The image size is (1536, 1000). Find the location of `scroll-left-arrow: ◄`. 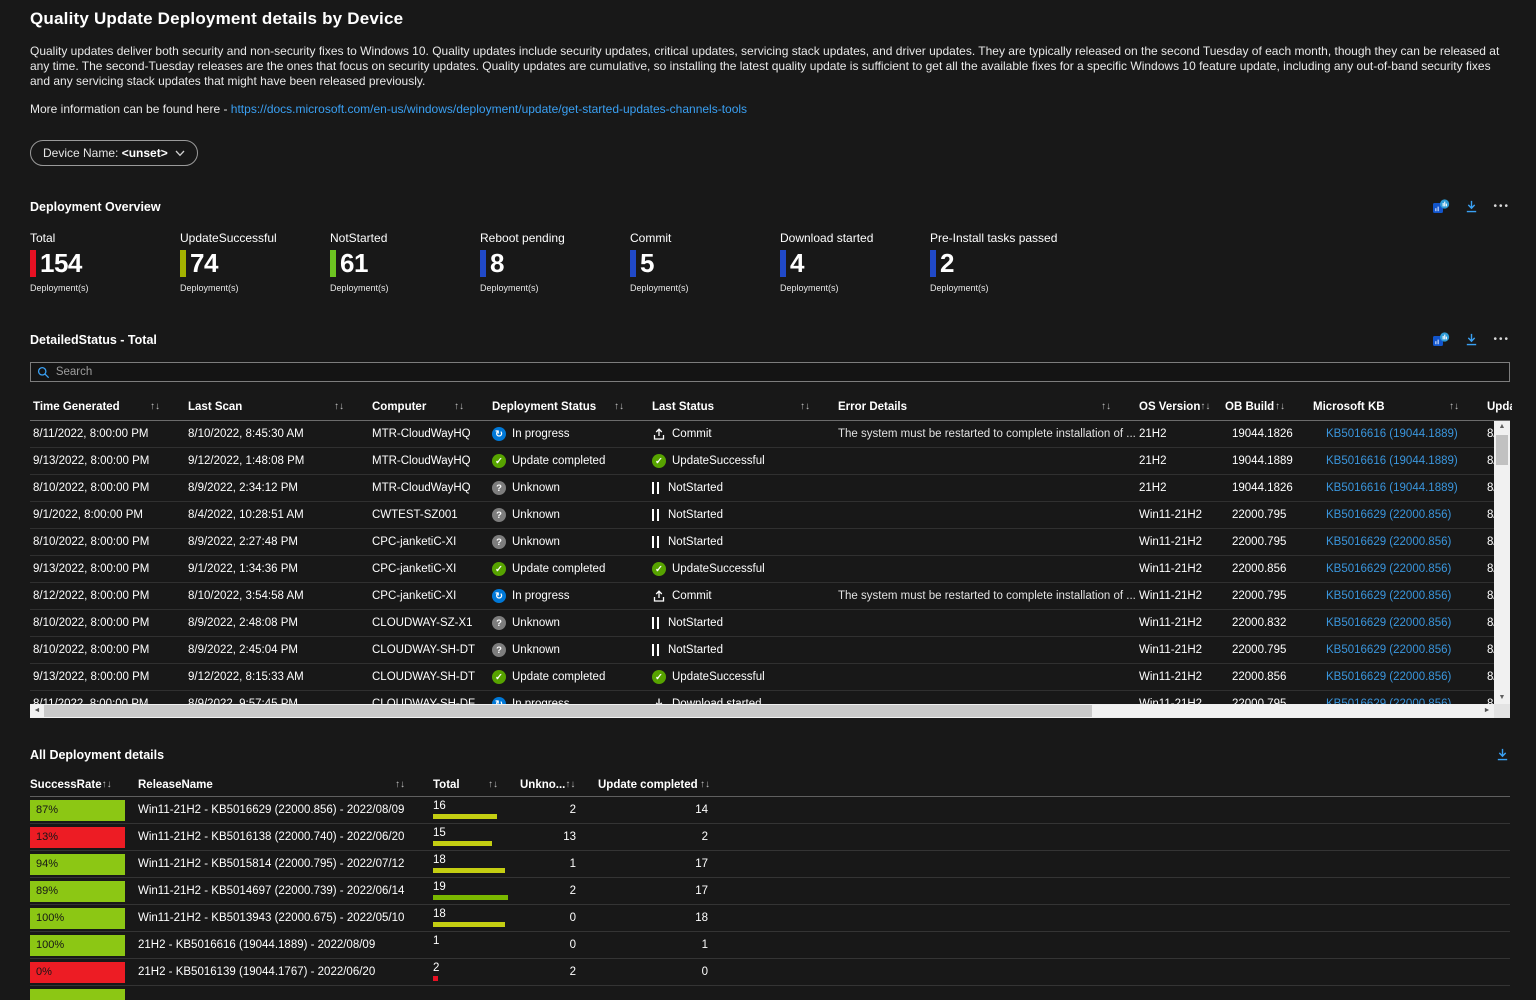

scroll-left-arrow: ◄ is located at coordinates (37, 711).